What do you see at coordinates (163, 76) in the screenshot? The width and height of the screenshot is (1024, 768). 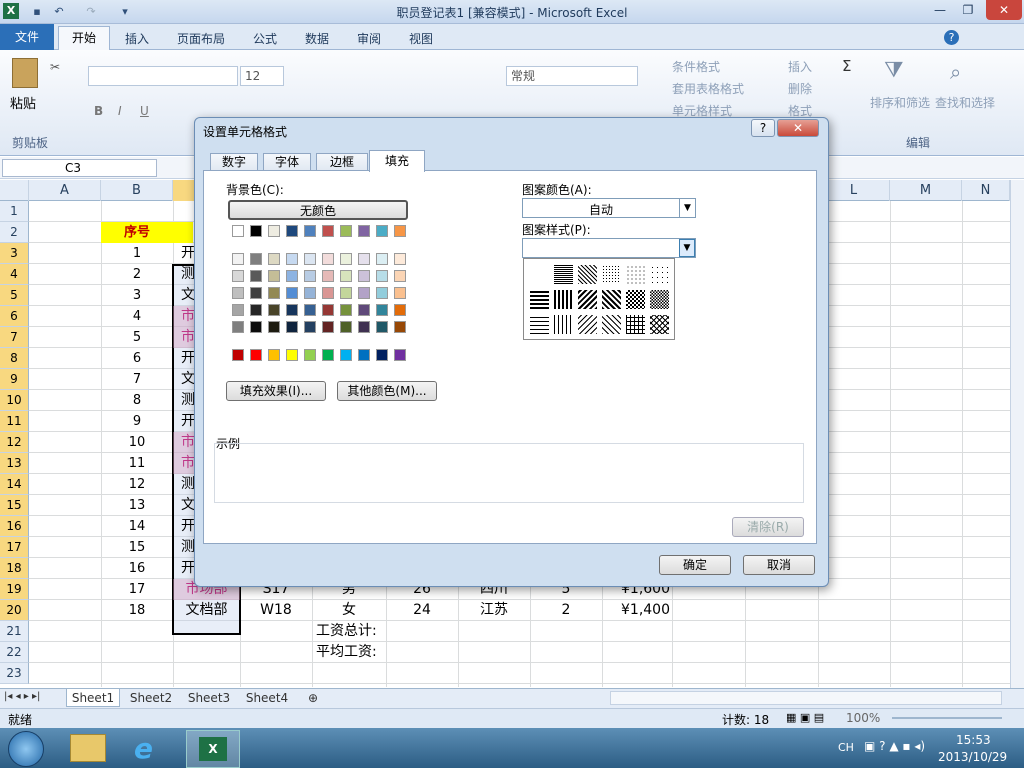 I see `font-name-box` at bounding box center [163, 76].